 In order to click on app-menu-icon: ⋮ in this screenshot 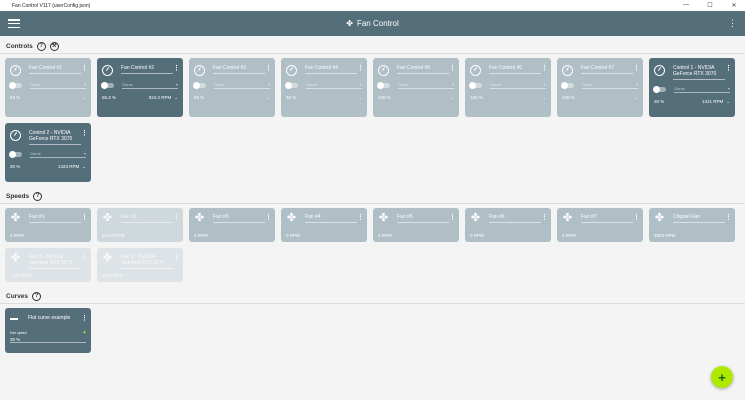, I will do `click(732, 23)`.